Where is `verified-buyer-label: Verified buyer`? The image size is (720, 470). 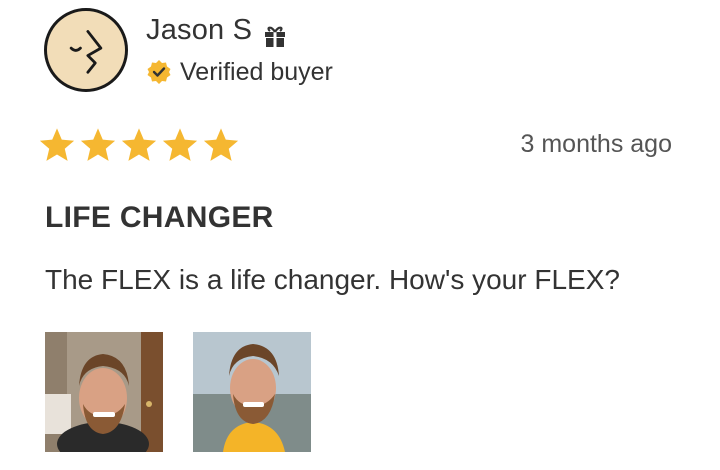 verified-buyer-label: Verified buyer is located at coordinates (256, 71).